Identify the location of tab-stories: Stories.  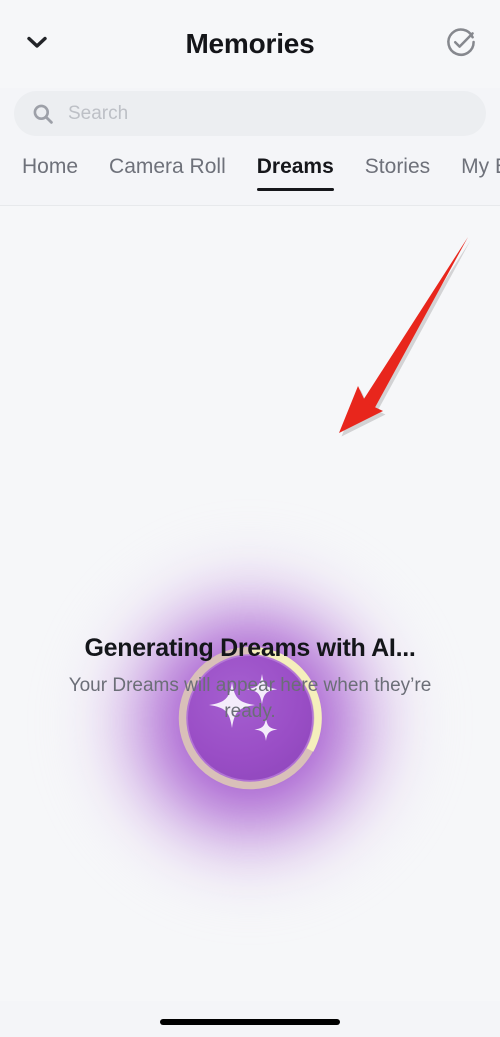
(397, 171).